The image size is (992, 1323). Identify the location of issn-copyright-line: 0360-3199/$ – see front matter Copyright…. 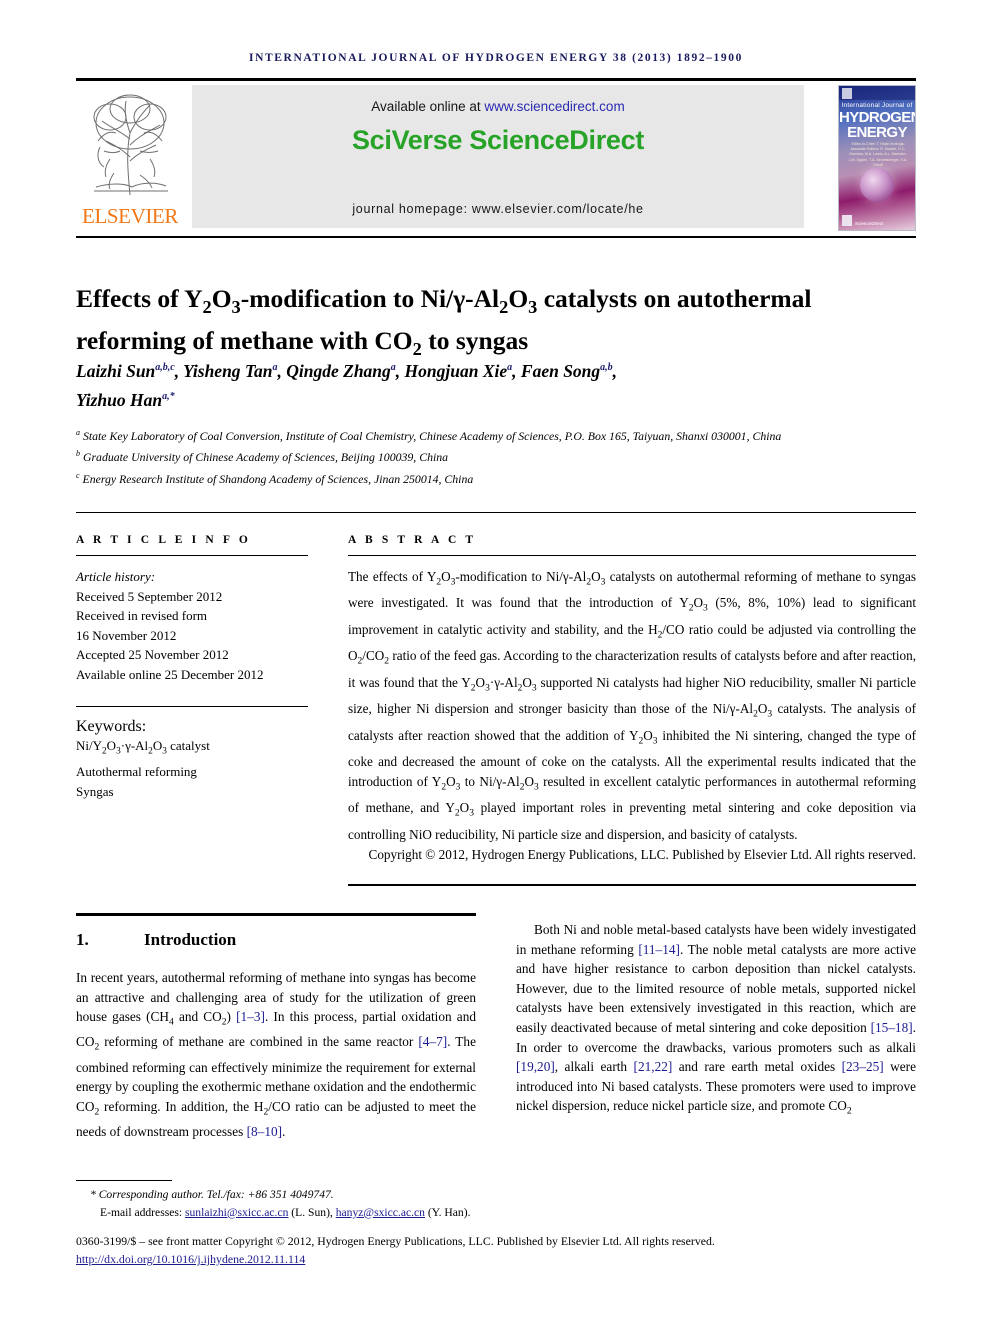
(395, 1241).